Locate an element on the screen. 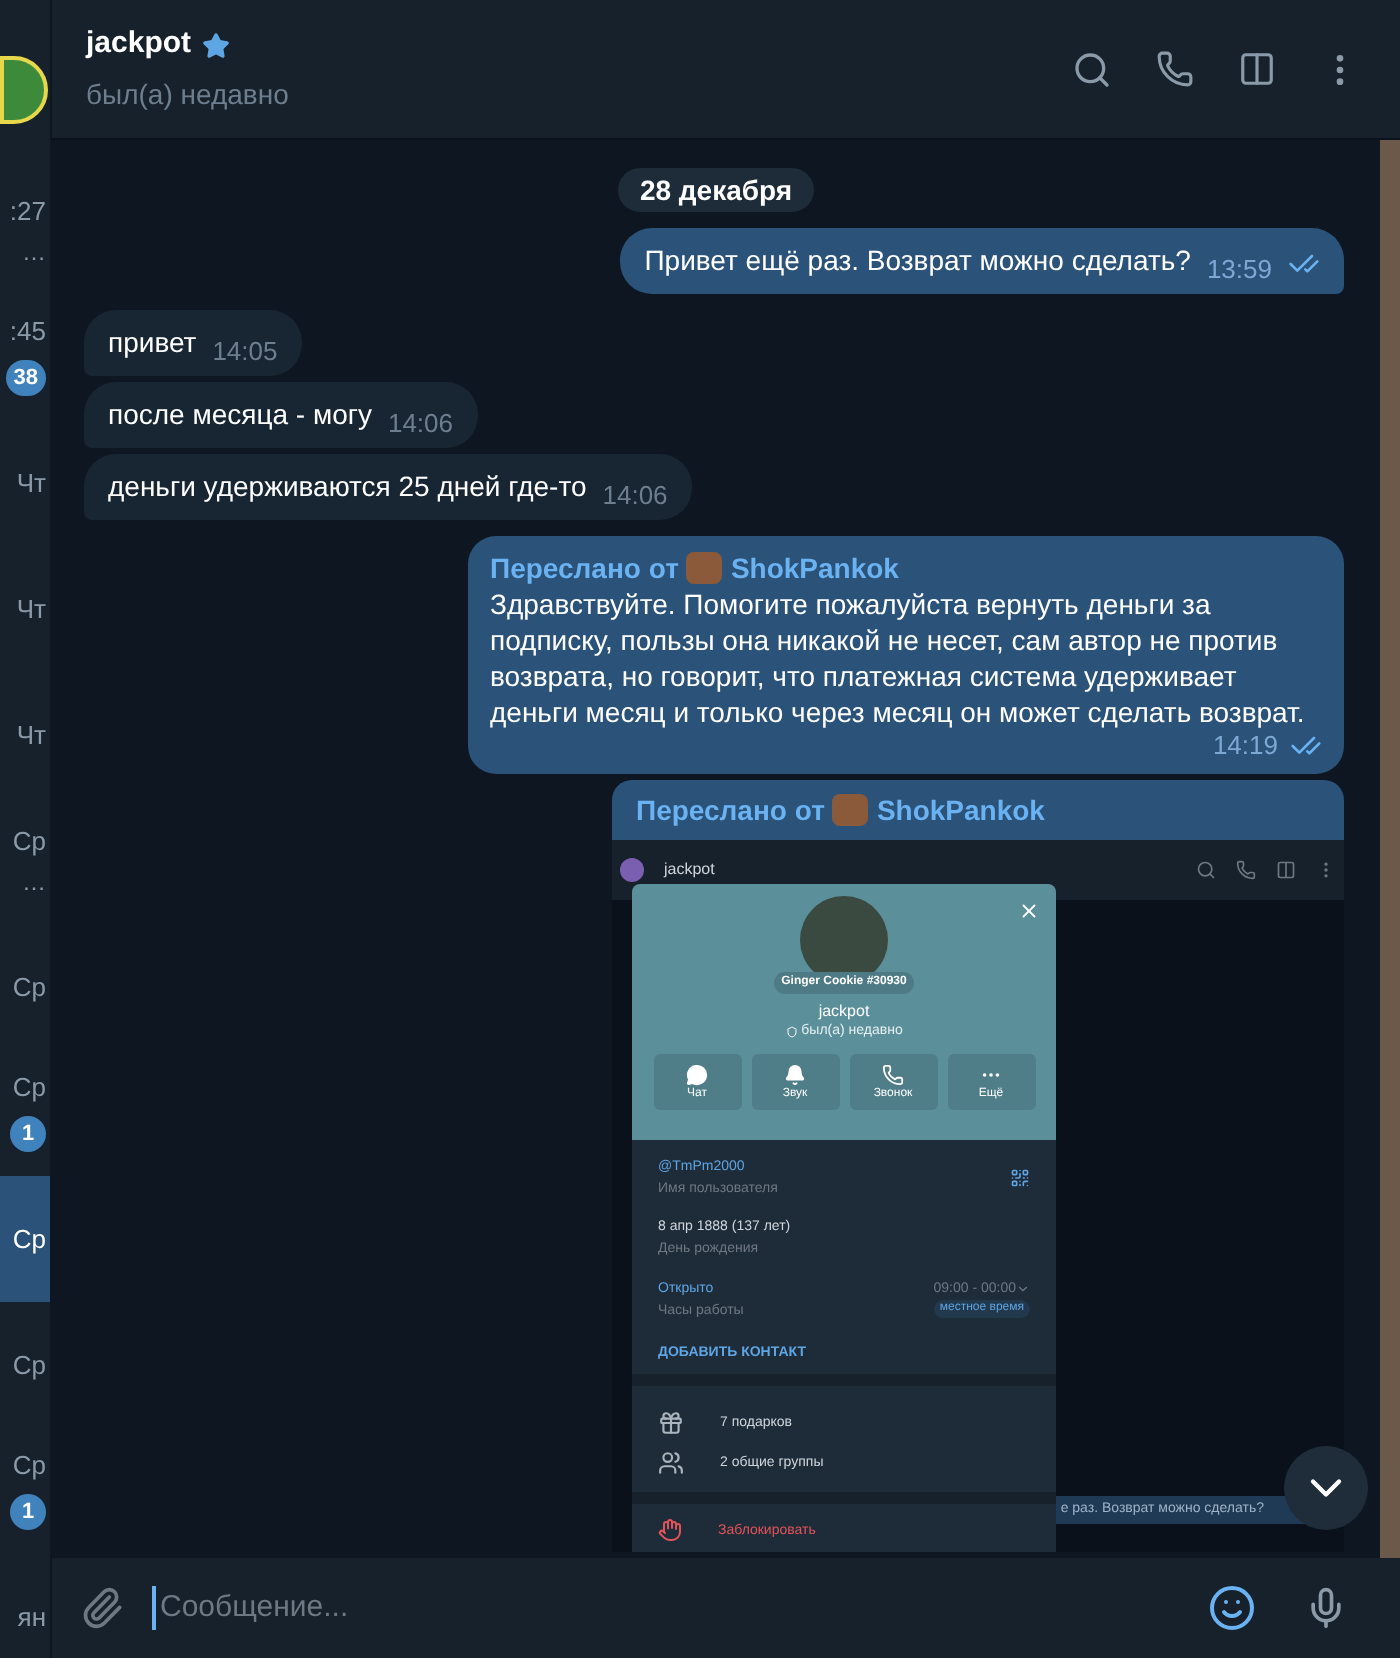 The height and width of the screenshot is (1658, 1400). message-text: привет is located at coordinates (152, 343).